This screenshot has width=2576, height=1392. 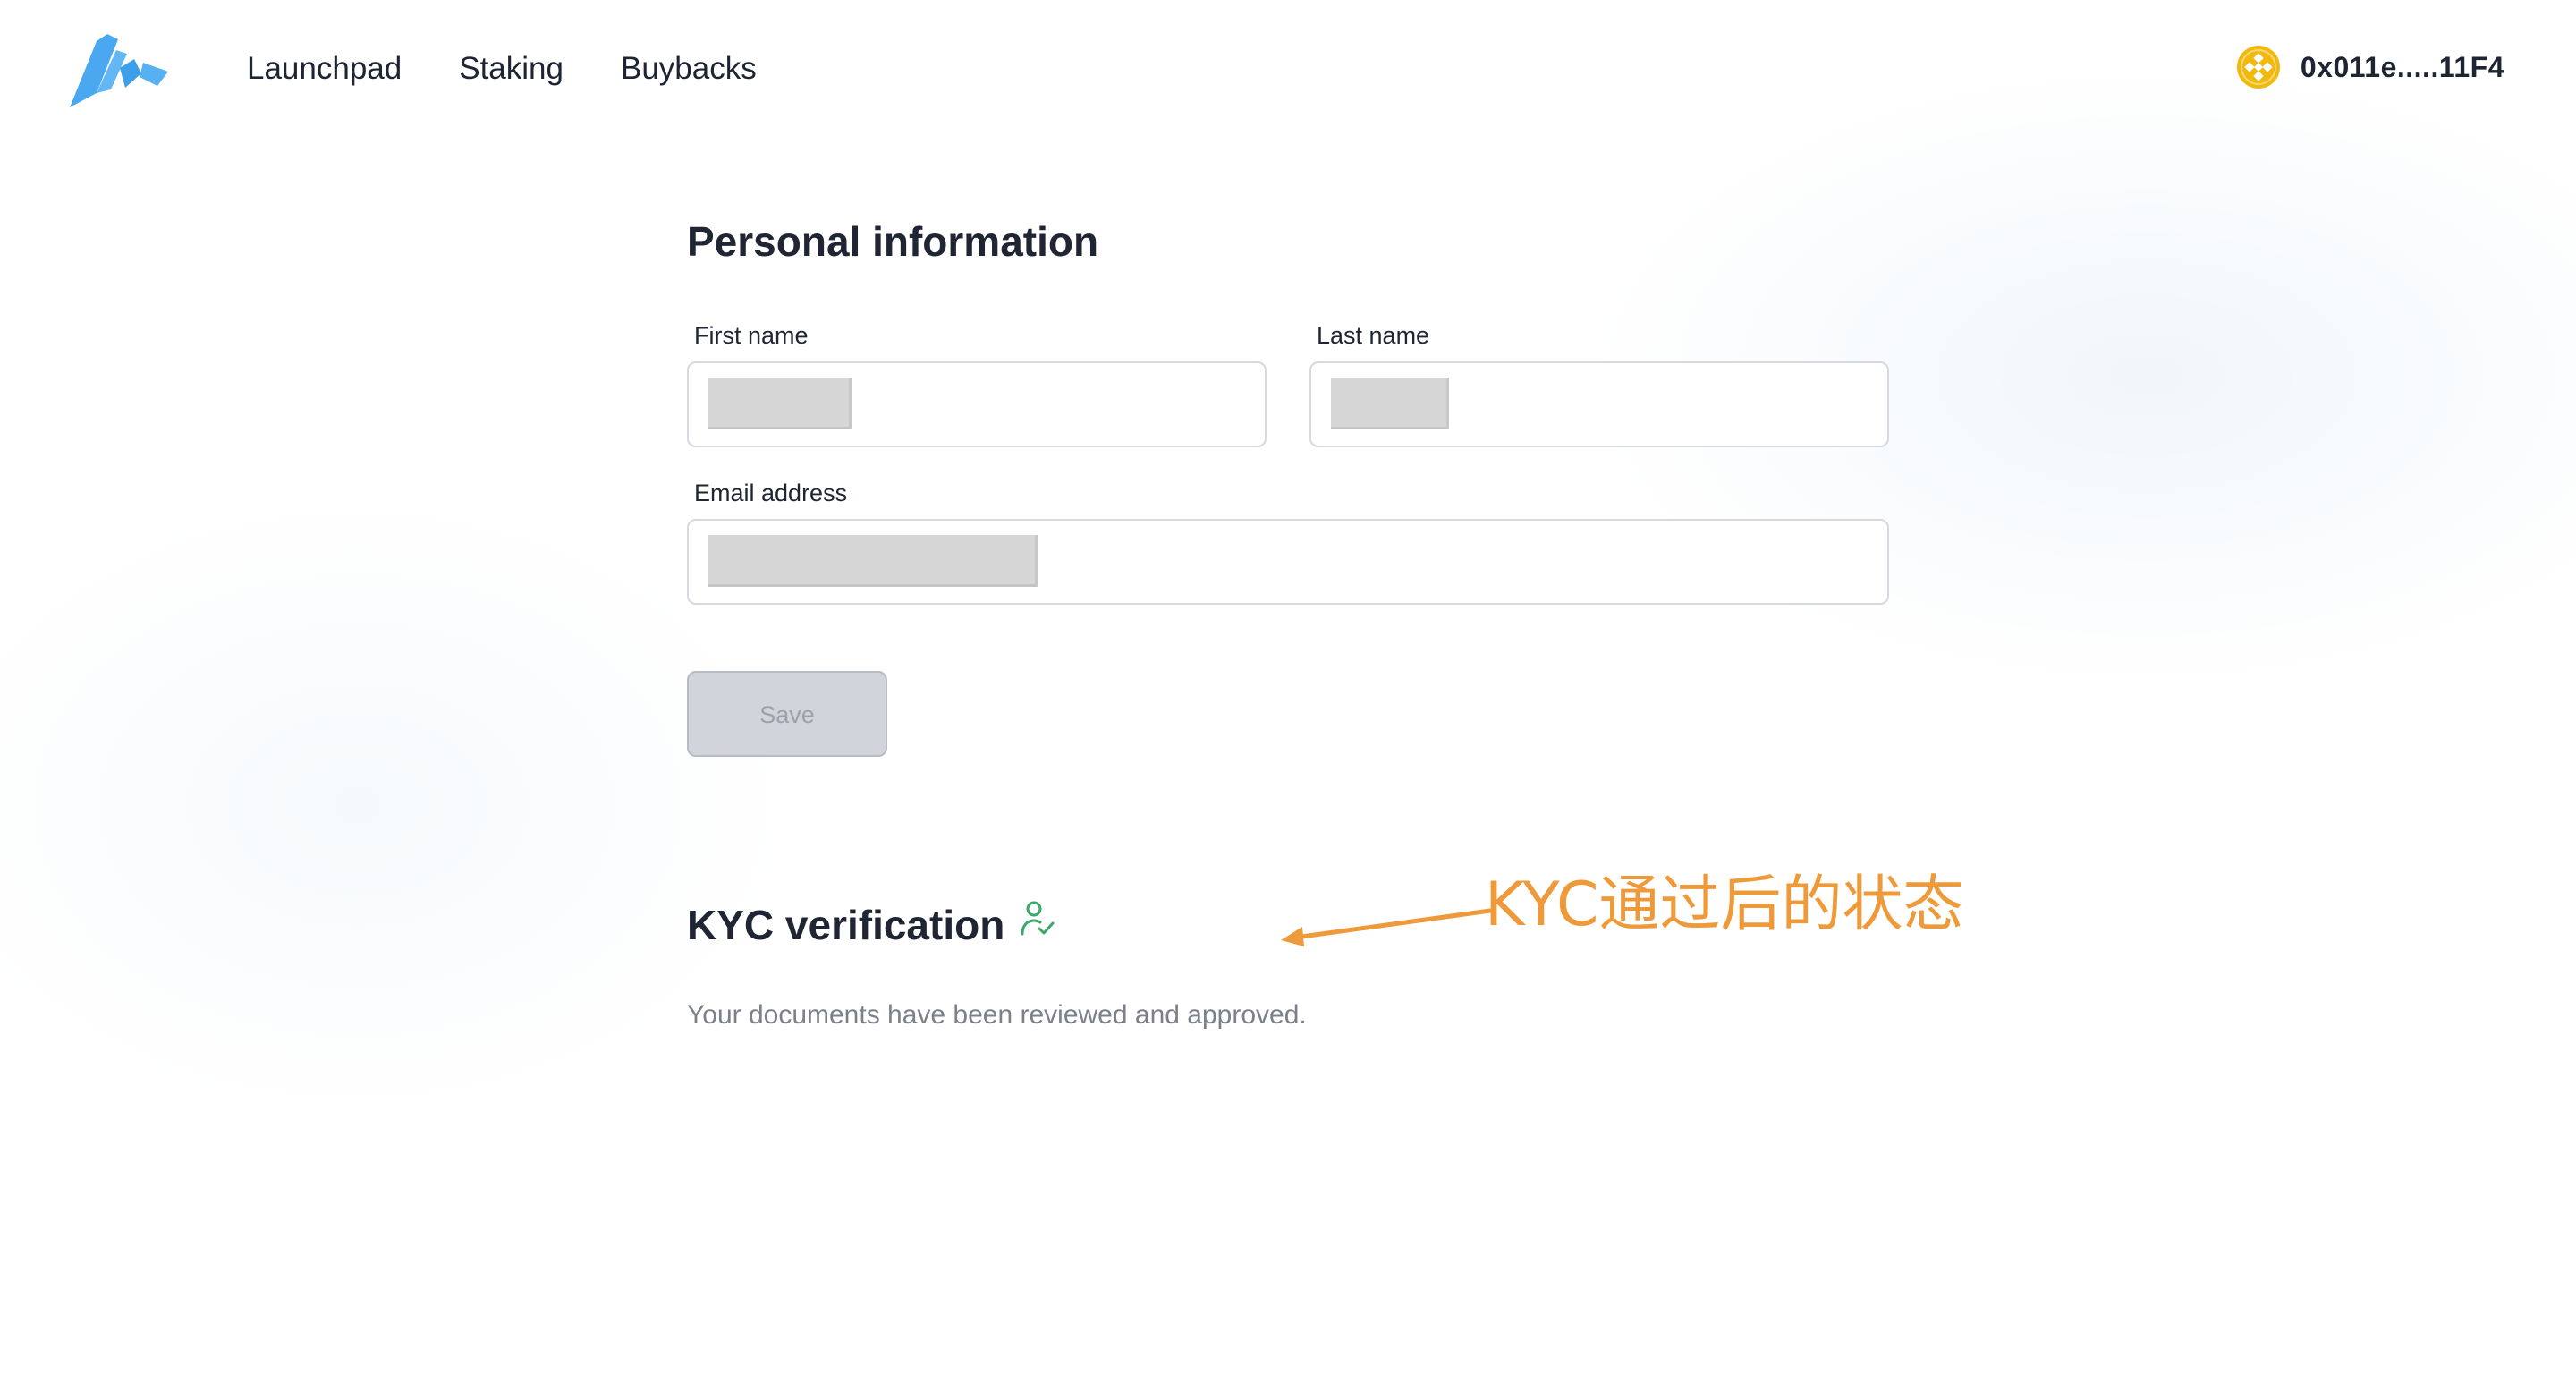 I want to click on annotation-arrow-icon, so click(x=1387, y=927).